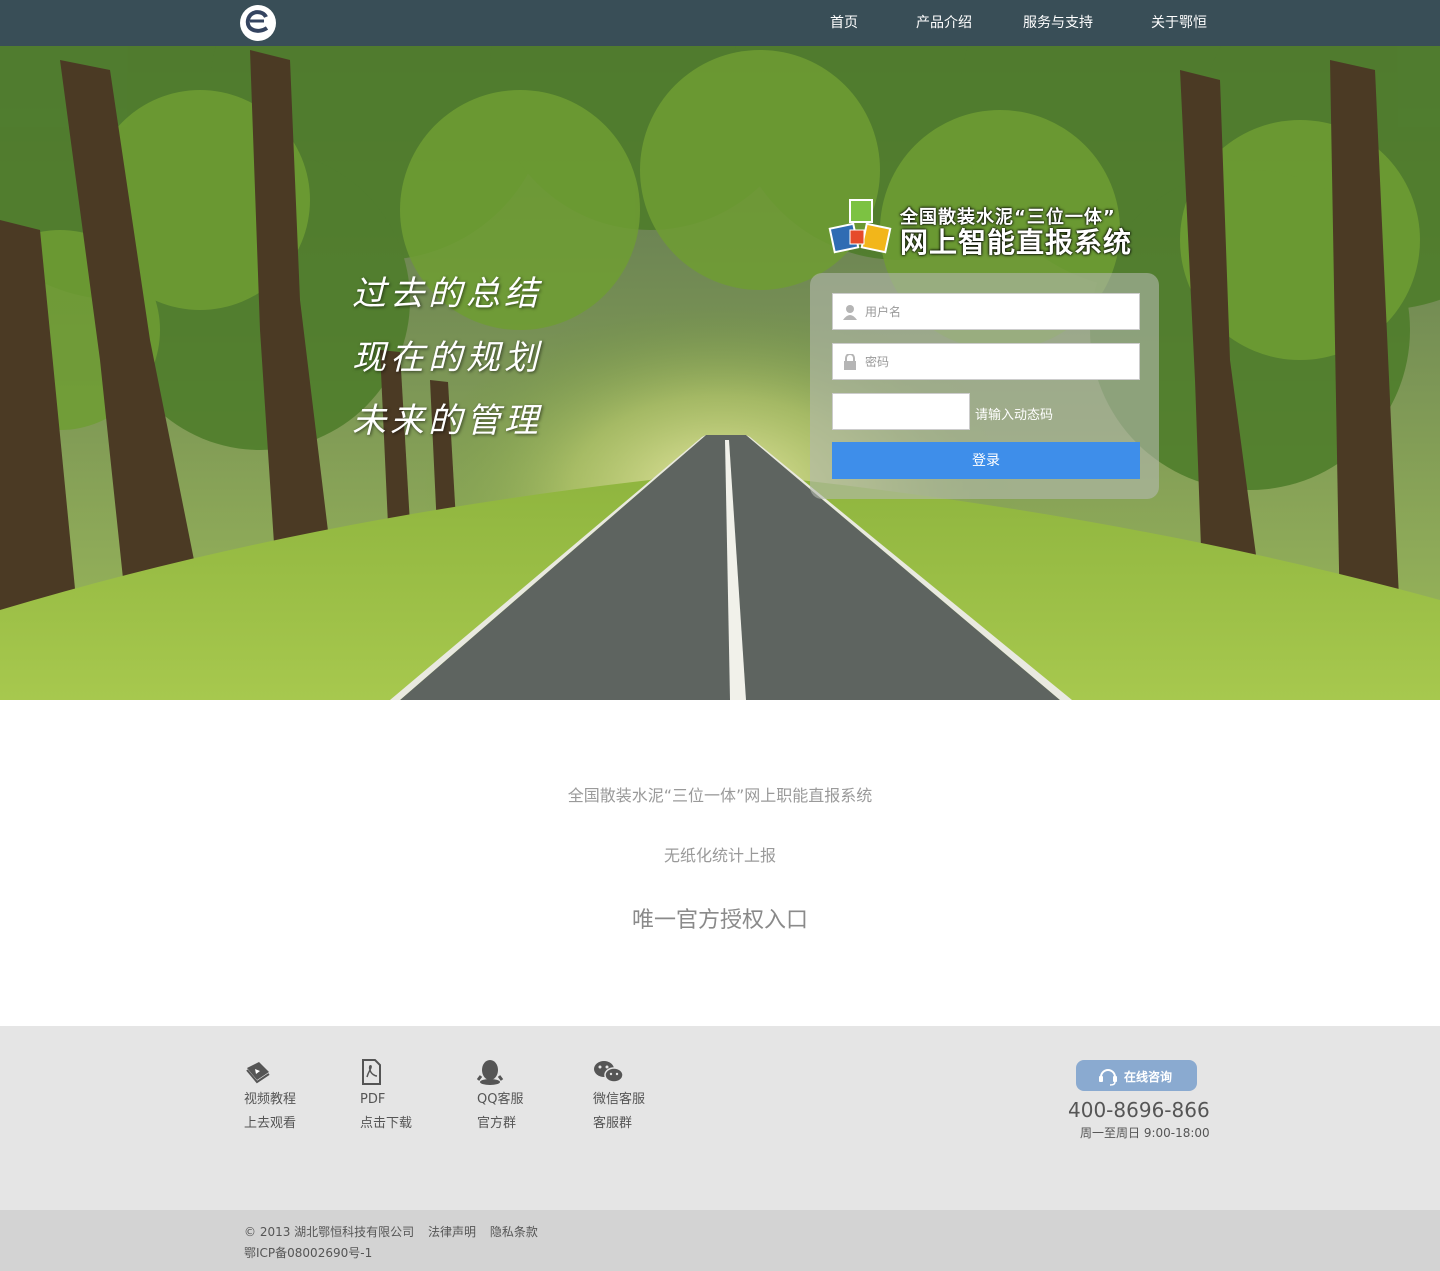 The width and height of the screenshot is (1440, 1271). I want to click on legal-link: 法律声明, so click(452, 1232).